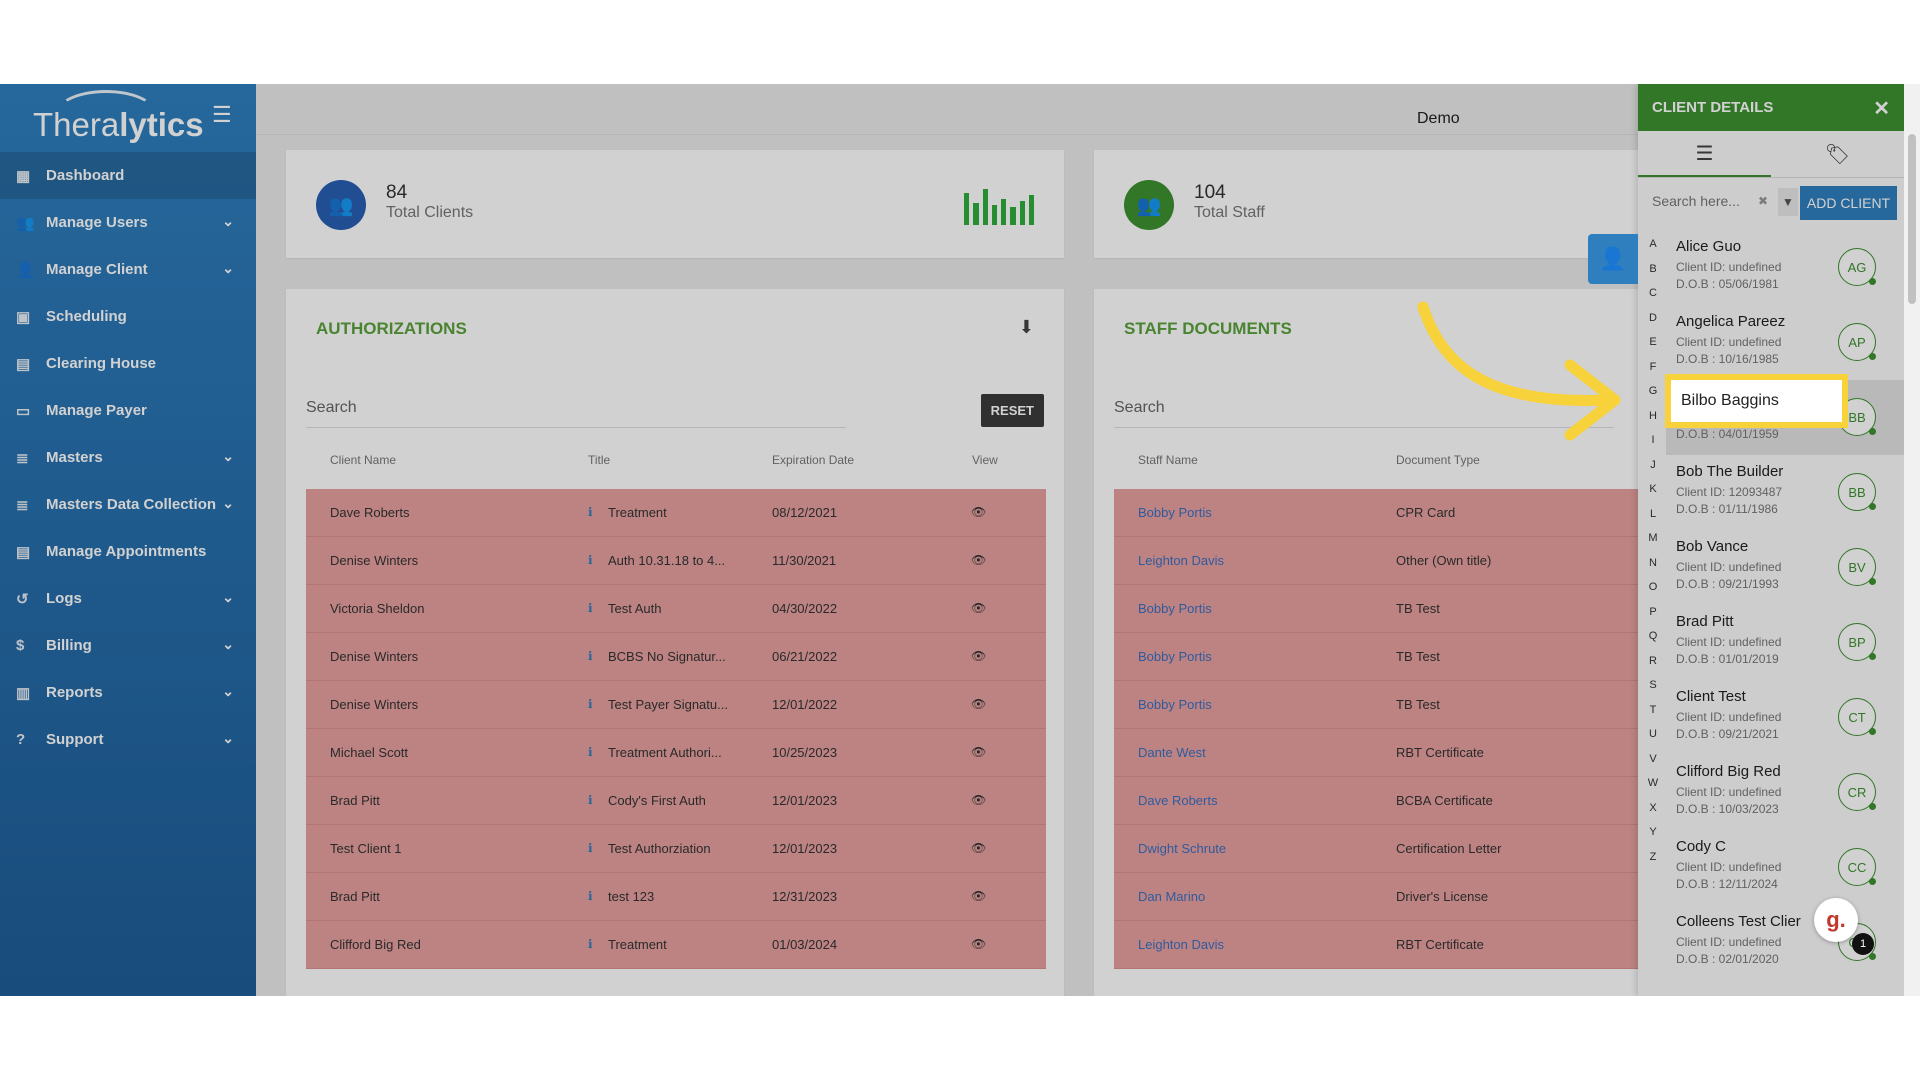  What do you see at coordinates (1376, 753) in the screenshot?
I see `table-row: Dante West RBT Certificate` at bounding box center [1376, 753].